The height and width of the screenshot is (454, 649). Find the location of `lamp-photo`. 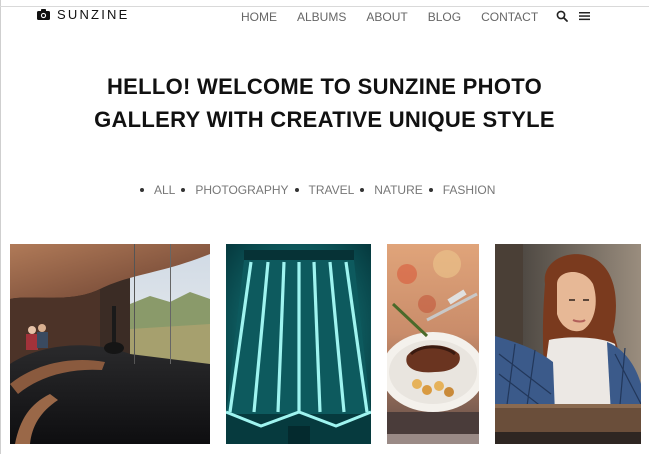

lamp-photo is located at coordinates (298, 344).